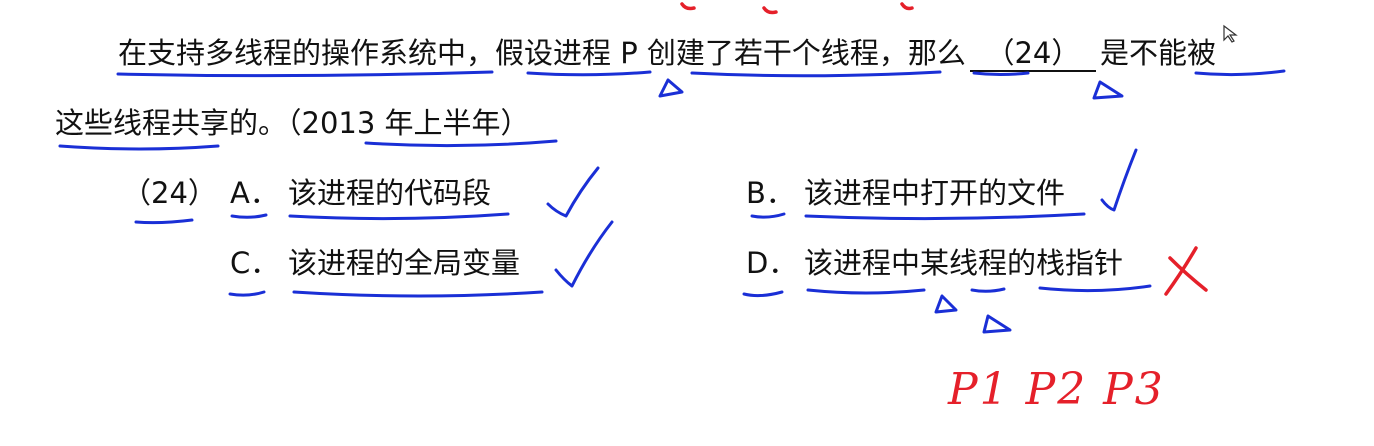 This screenshot has width=1374, height=446. What do you see at coordinates (1157, 53) in the screenshot?
I see `question-text-part2: 是不能被` at bounding box center [1157, 53].